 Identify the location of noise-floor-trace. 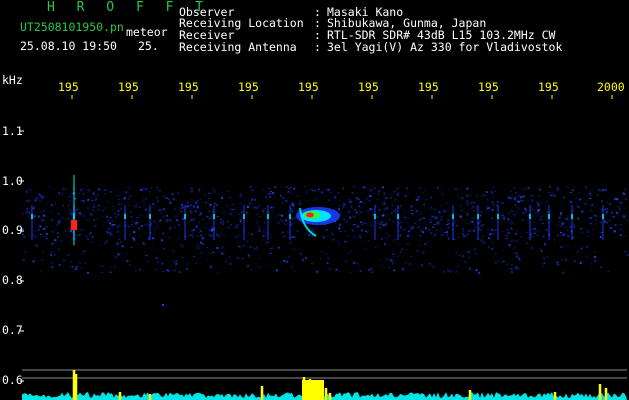
(324, 396).